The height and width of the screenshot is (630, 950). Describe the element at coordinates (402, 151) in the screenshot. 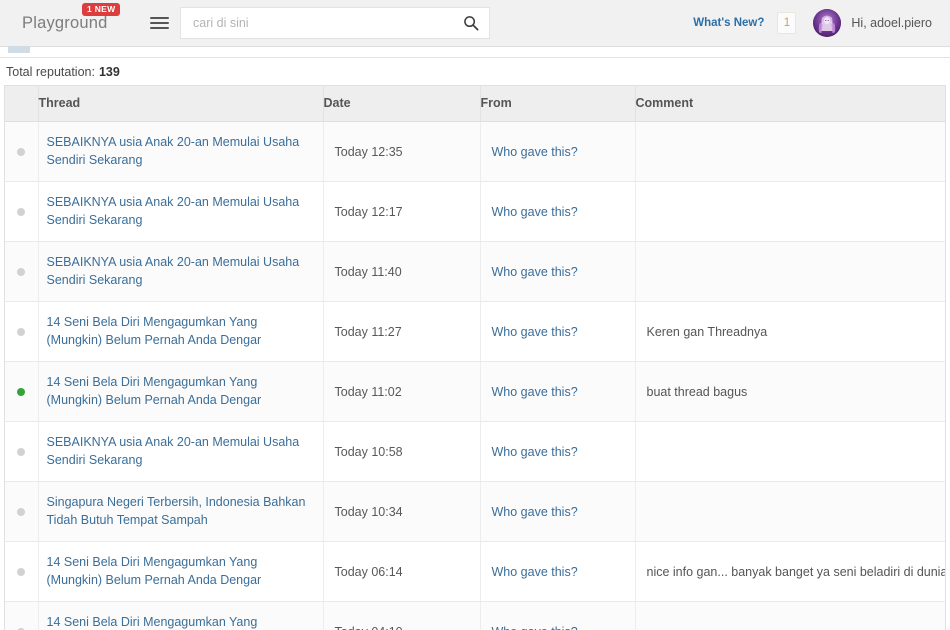

I see `date-cell: Today 12:35` at that location.